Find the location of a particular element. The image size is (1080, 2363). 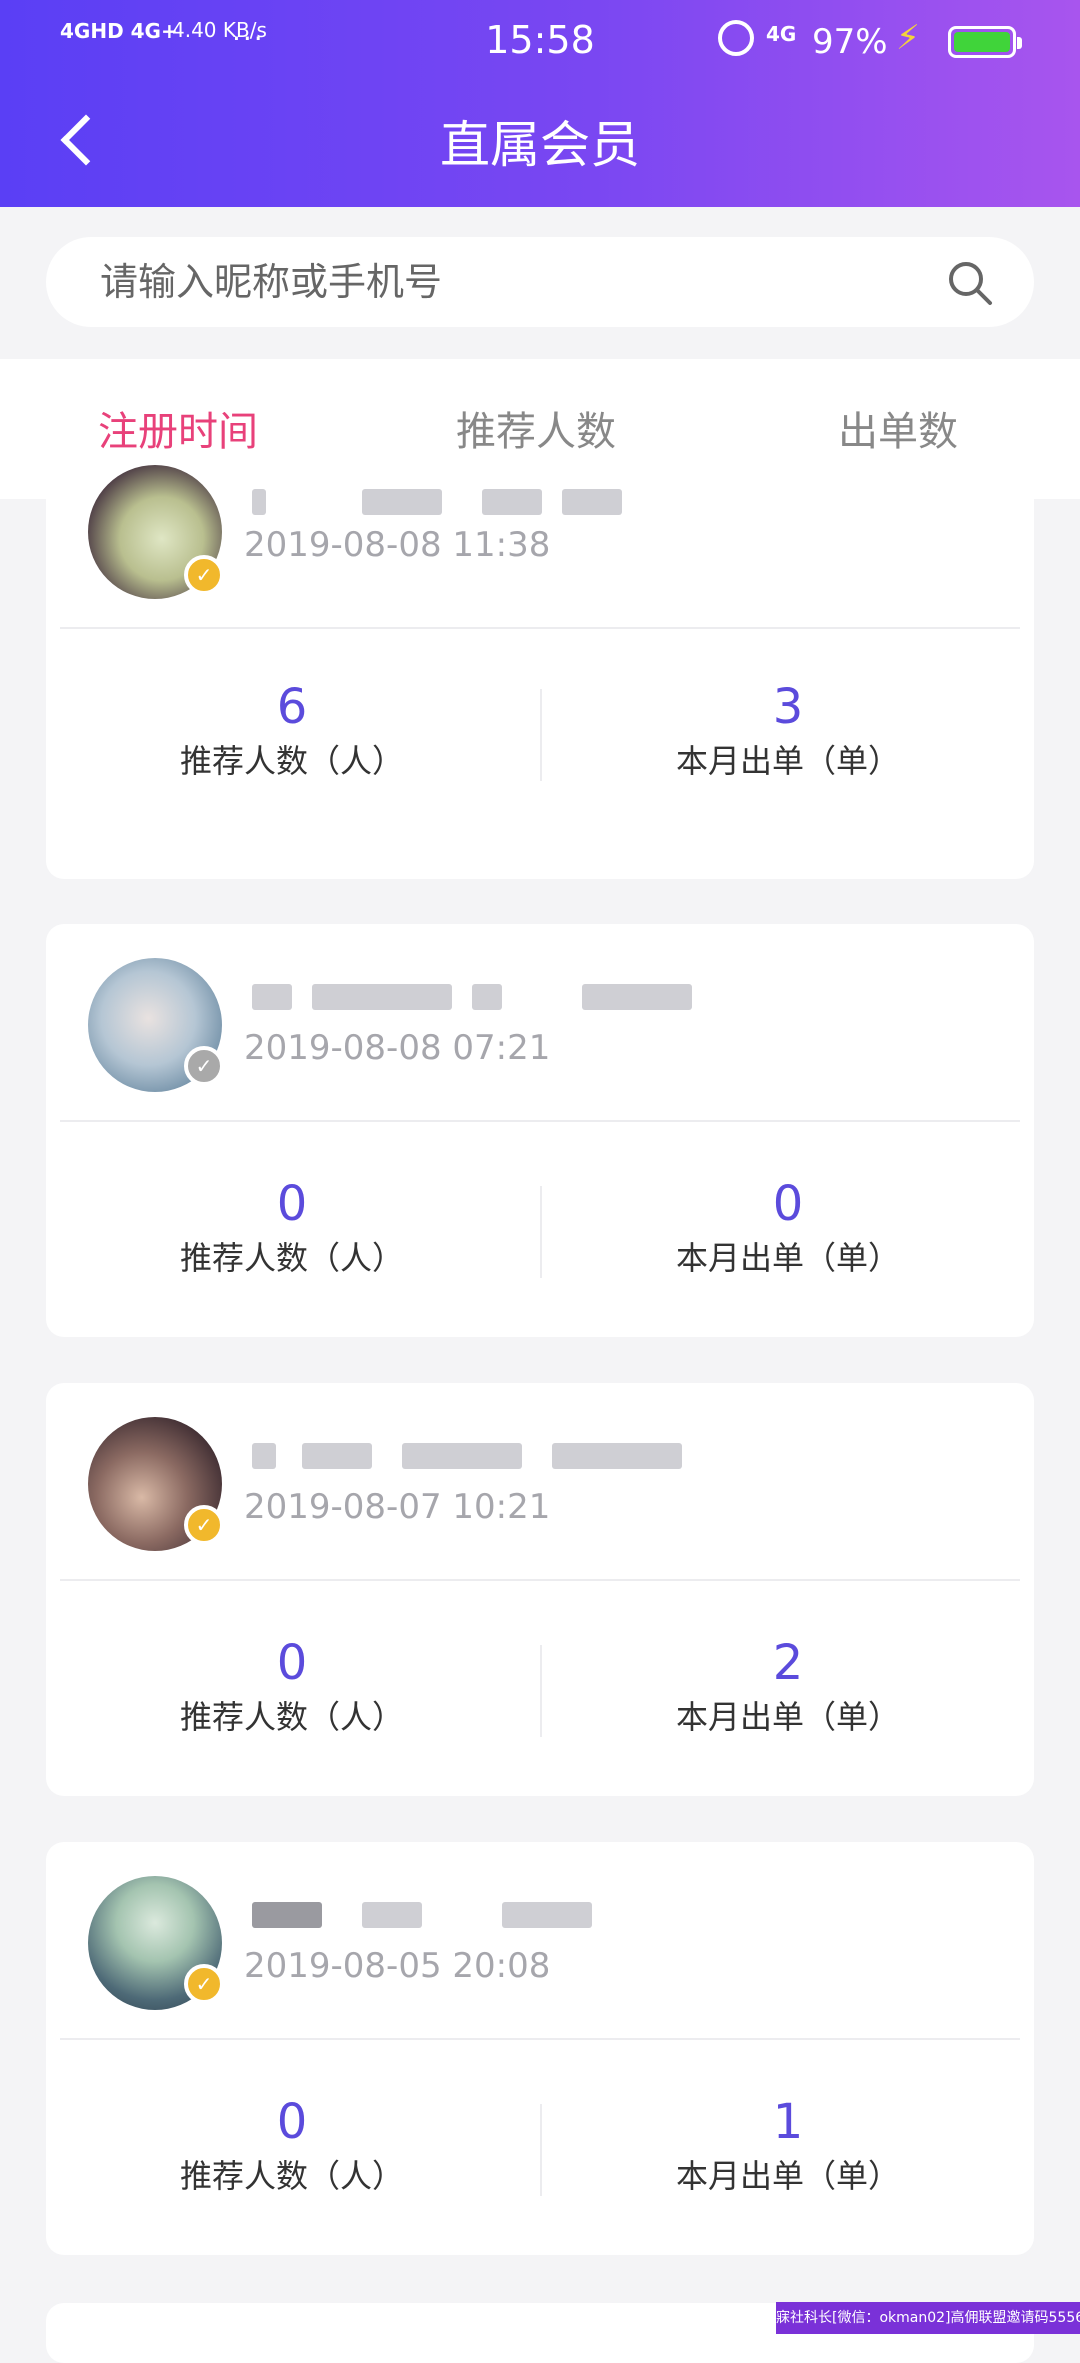

monthly-orders: 0 is located at coordinates (788, 1204).